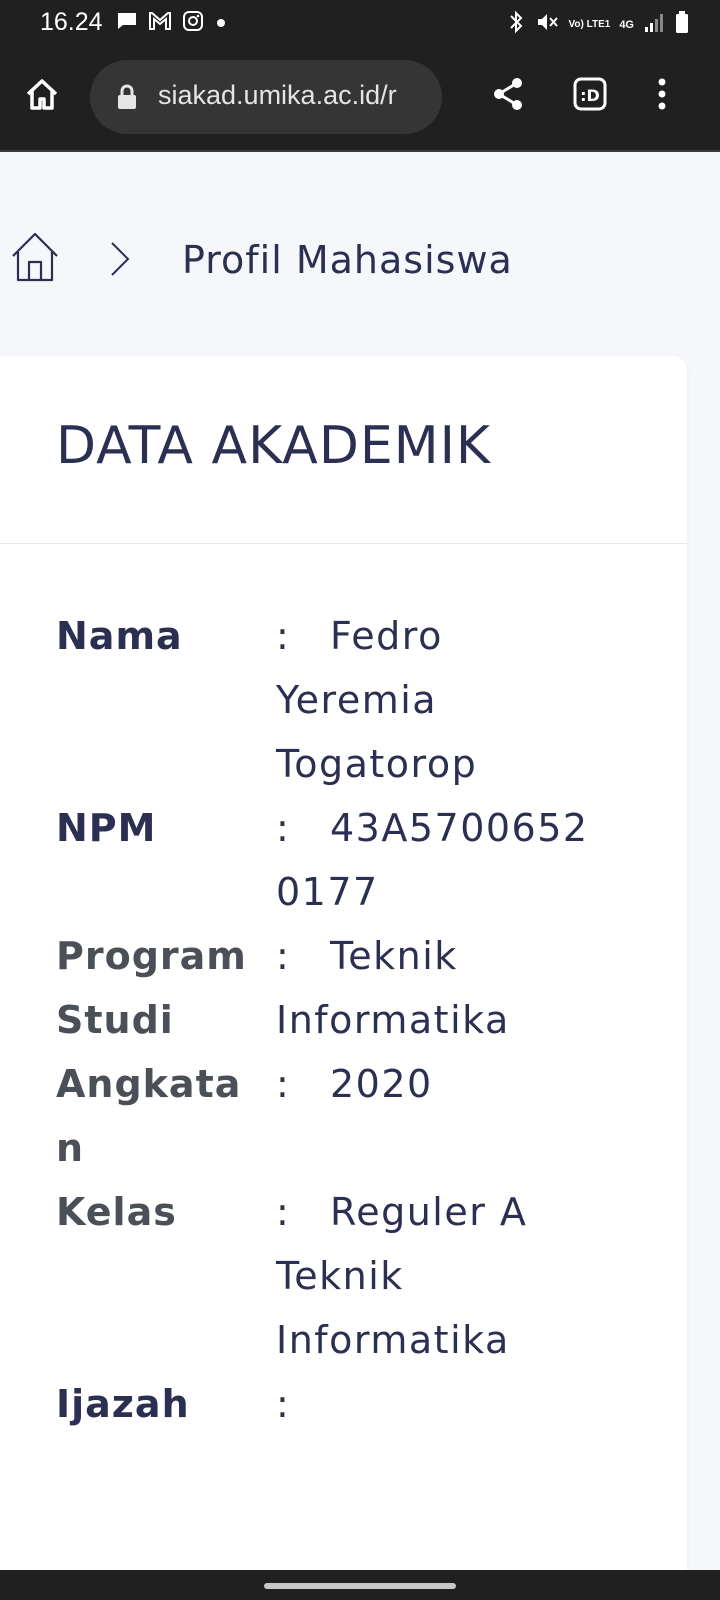 The height and width of the screenshot is (1600, 720). I want to click on row-label-nama: Nama, so click(119, 636).